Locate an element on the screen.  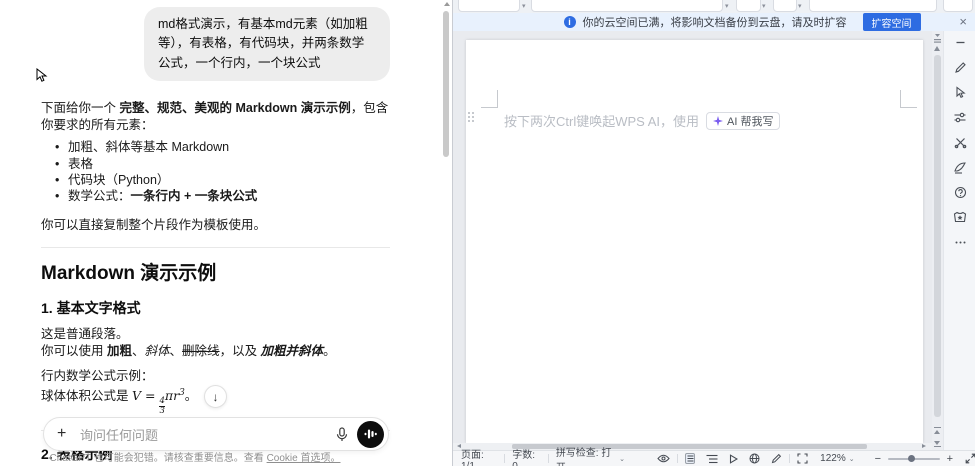
membership-icon is located at coordinates (960, 217).